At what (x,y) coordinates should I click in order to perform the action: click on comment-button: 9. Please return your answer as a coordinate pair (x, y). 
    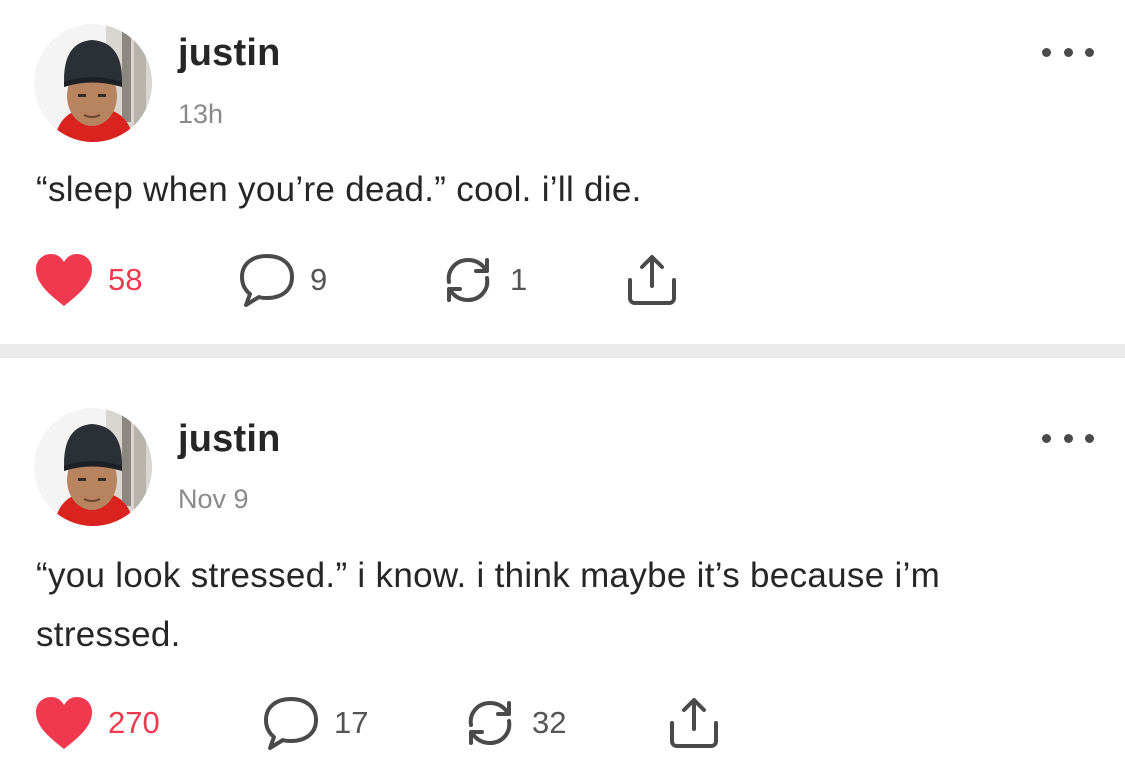
    Looking at the image, I should click on (282, 280).